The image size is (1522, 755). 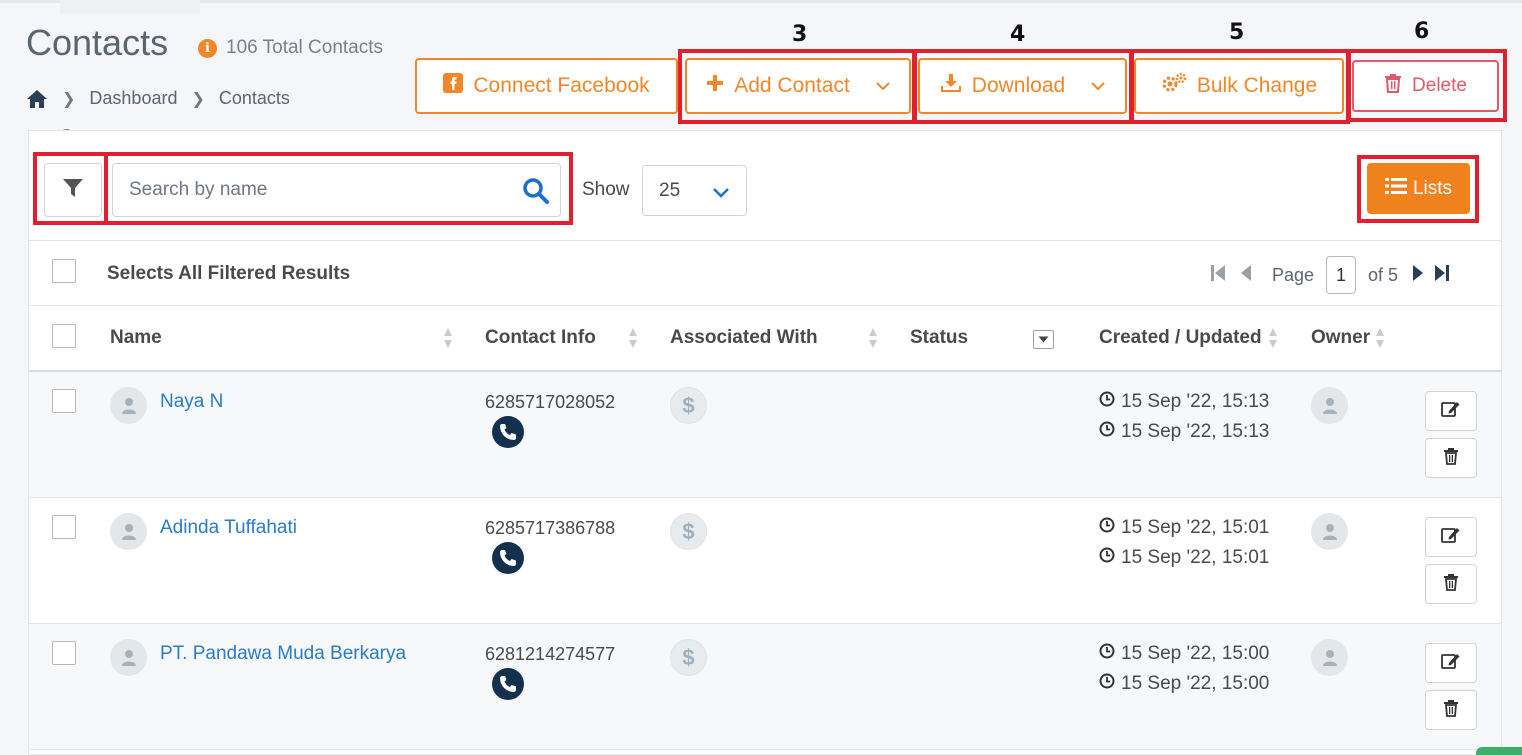 I want to click on column-header-status: Status, so click(x=939, y=338).